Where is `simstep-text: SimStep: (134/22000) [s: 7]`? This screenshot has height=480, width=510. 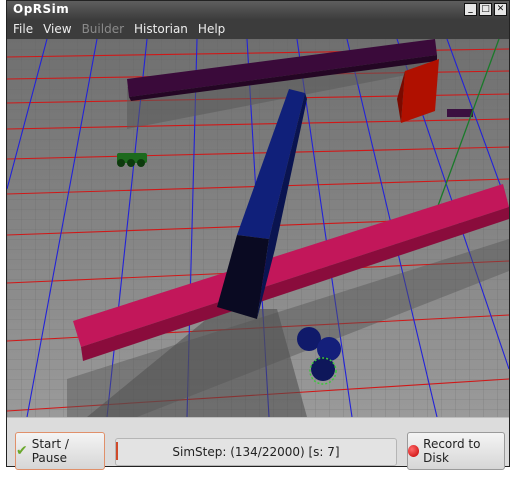
simstep-text: SimStep: (134/22000) [s: 7] is located at coordinates (256, 452).